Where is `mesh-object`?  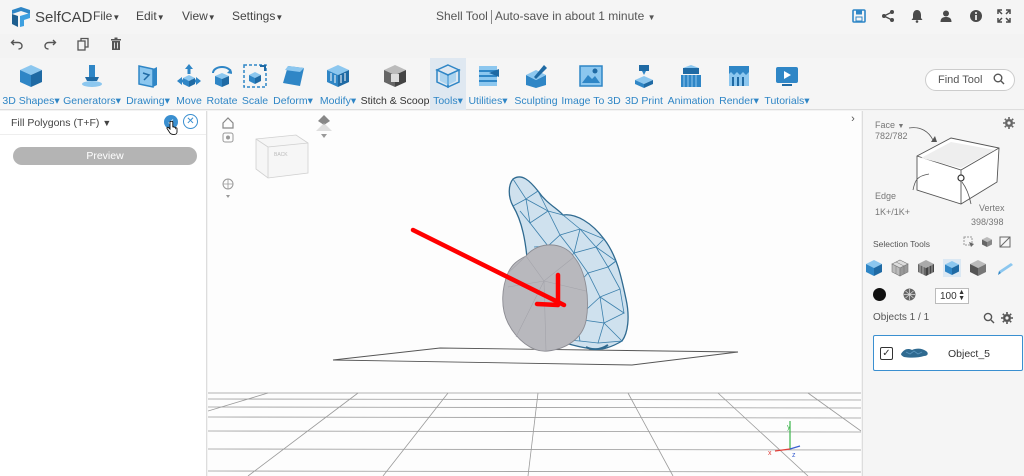 mesh-object is located at coordinates (565, 264).